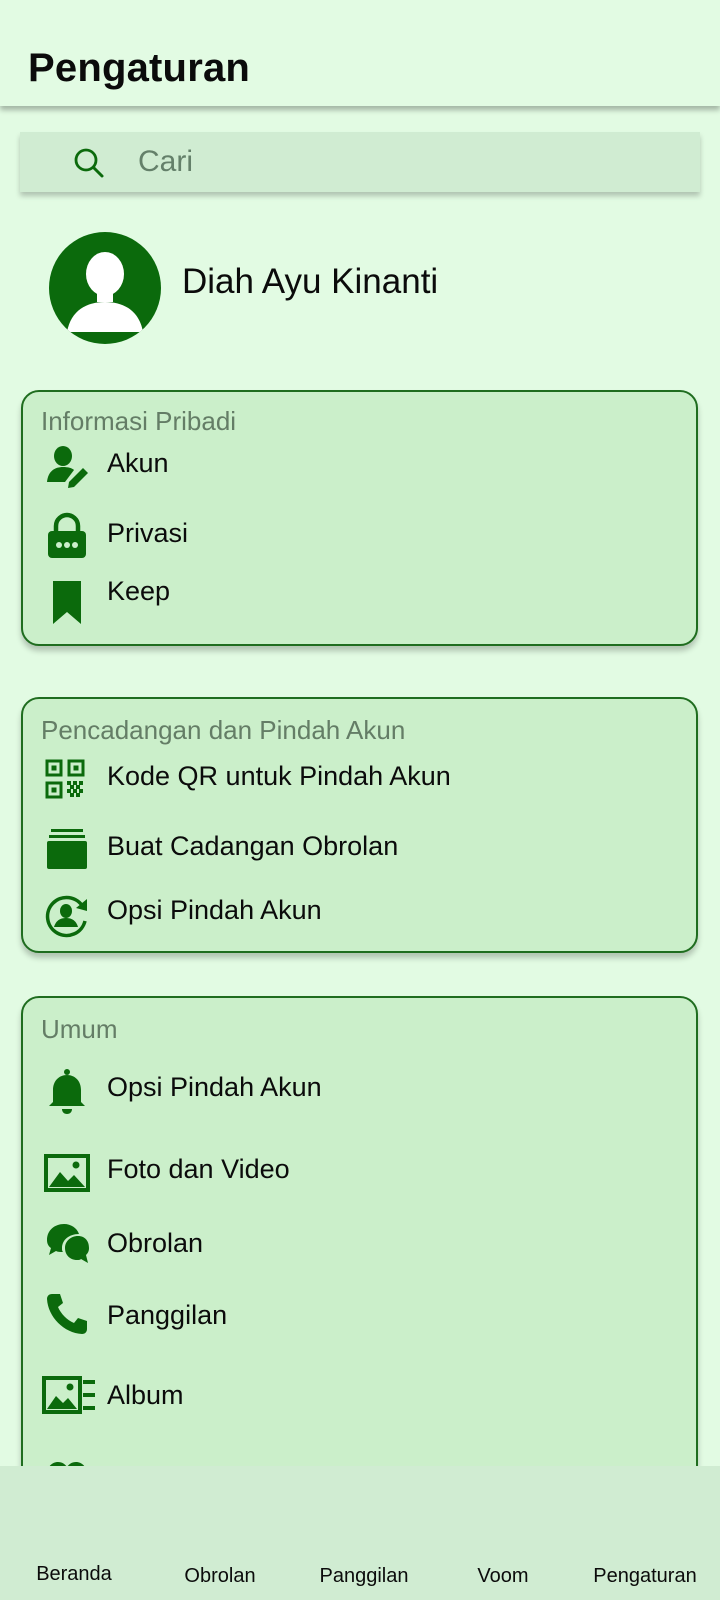 The width and height of the screenshot is (720, 1600). What do you see at coordinates (359, 1402) in the screenshot?
I see `settings-item-album: Album` at bounding box center [359, 1402].